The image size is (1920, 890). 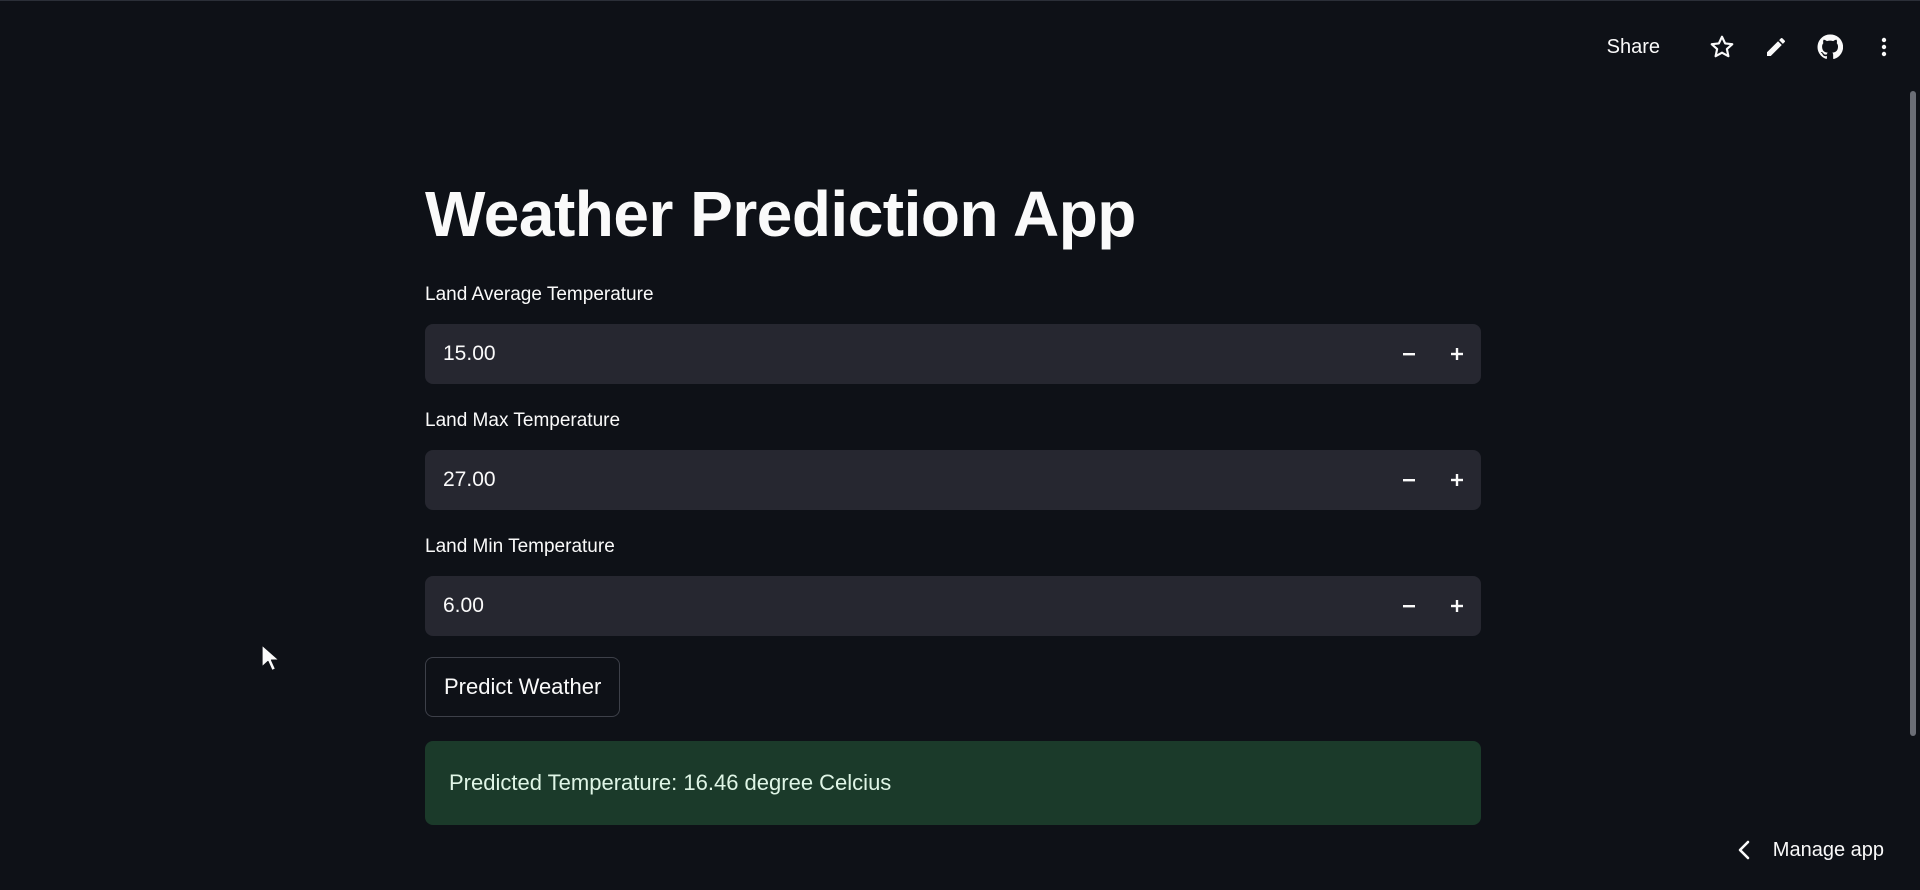 I want to click on chevron-left-icon, so click(x=1744, y=850).